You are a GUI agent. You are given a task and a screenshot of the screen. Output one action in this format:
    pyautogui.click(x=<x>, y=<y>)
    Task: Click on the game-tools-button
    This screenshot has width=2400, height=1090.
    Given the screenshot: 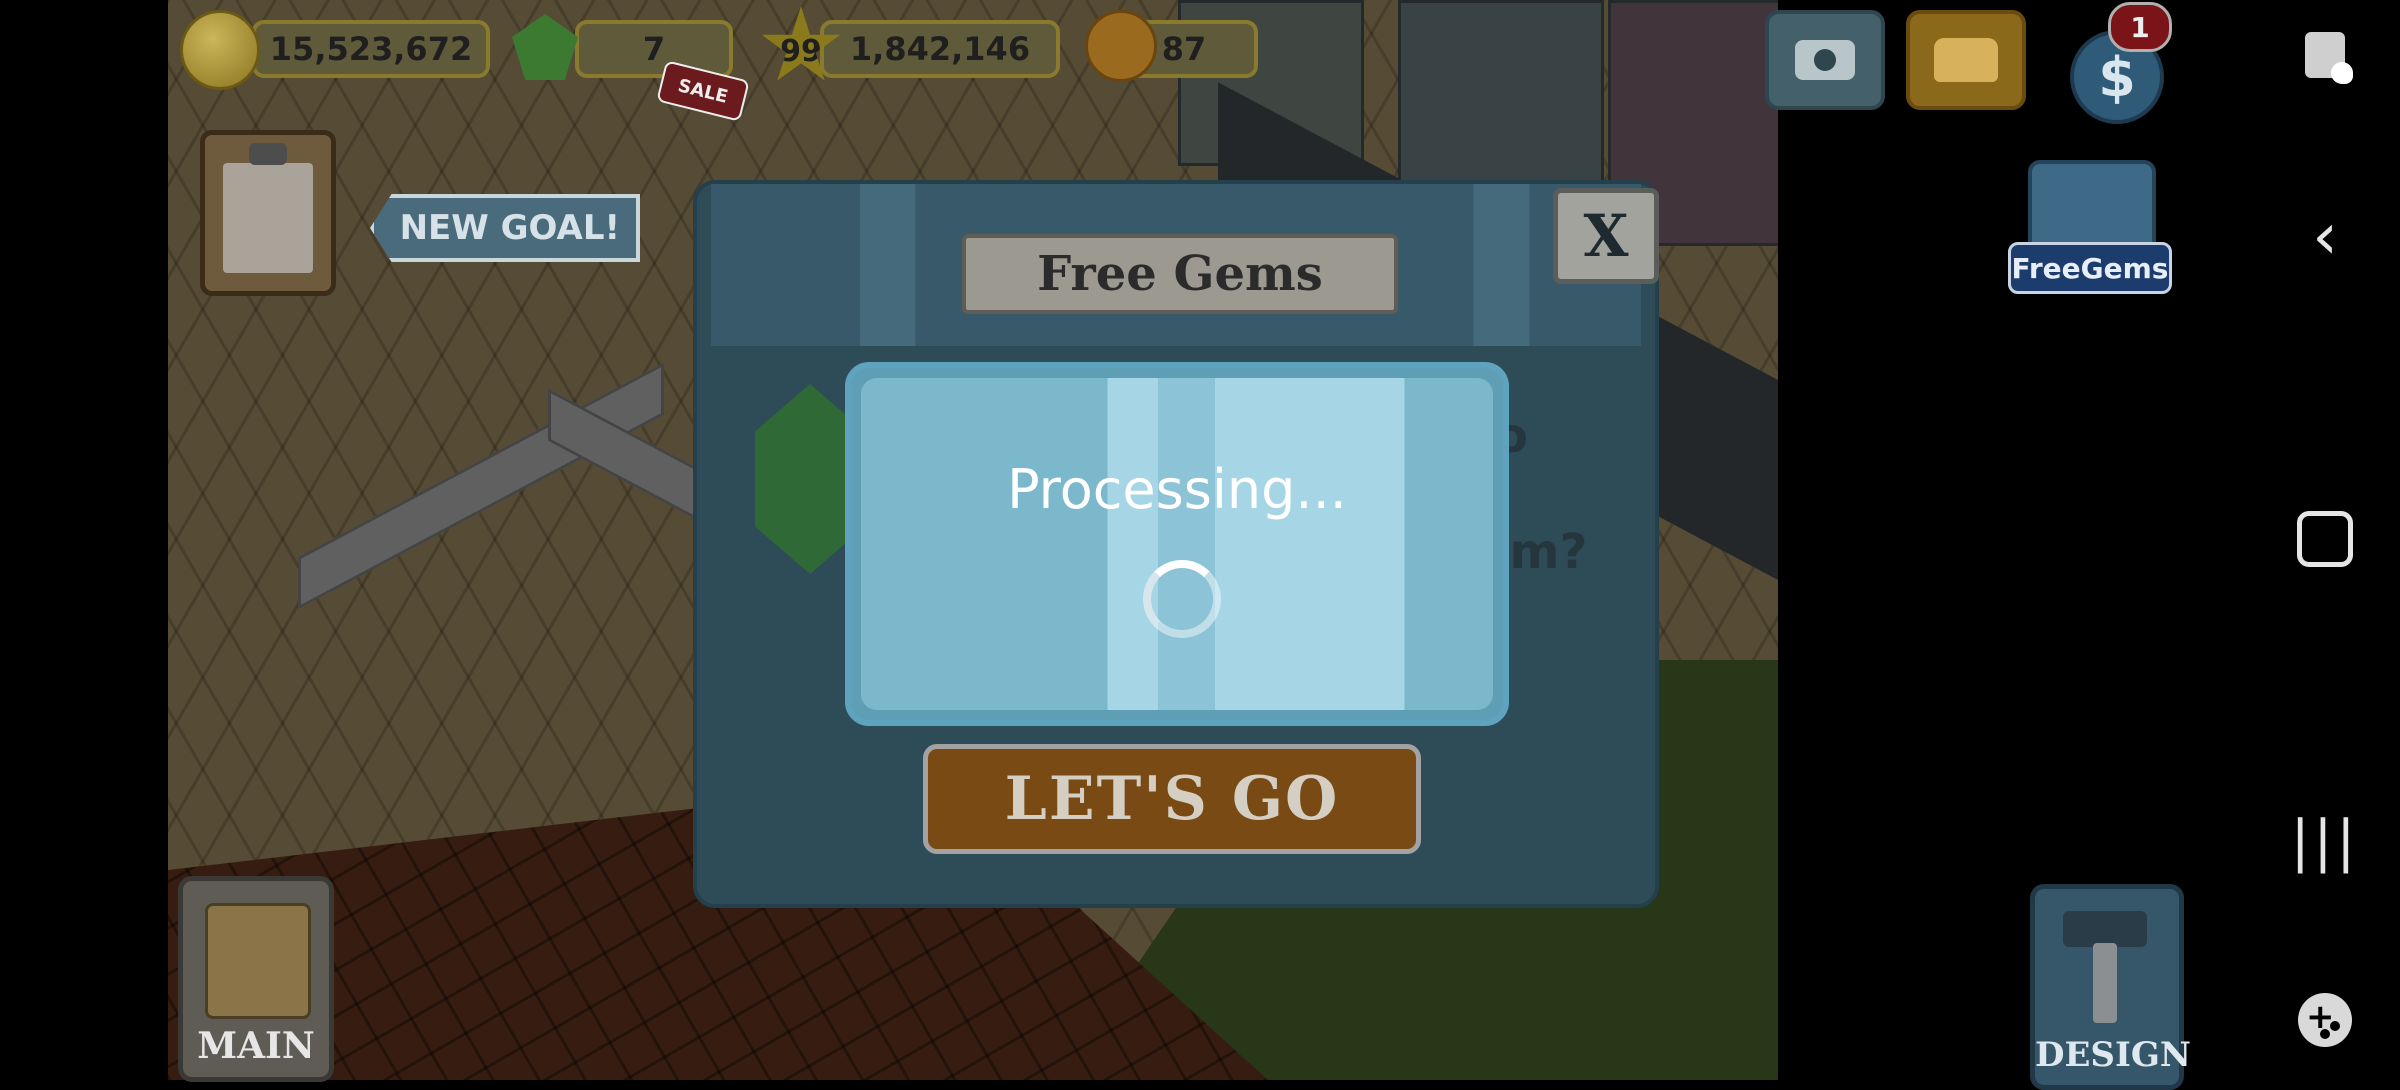 What is the action you would take?
    pyautogui.click(x=2325, y=1020)
    